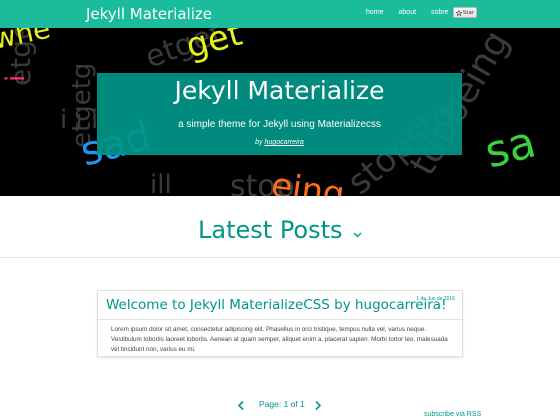 The height and width of the screenshot is (420, 560). I want to click on svg-text: i, so click(16, 78).